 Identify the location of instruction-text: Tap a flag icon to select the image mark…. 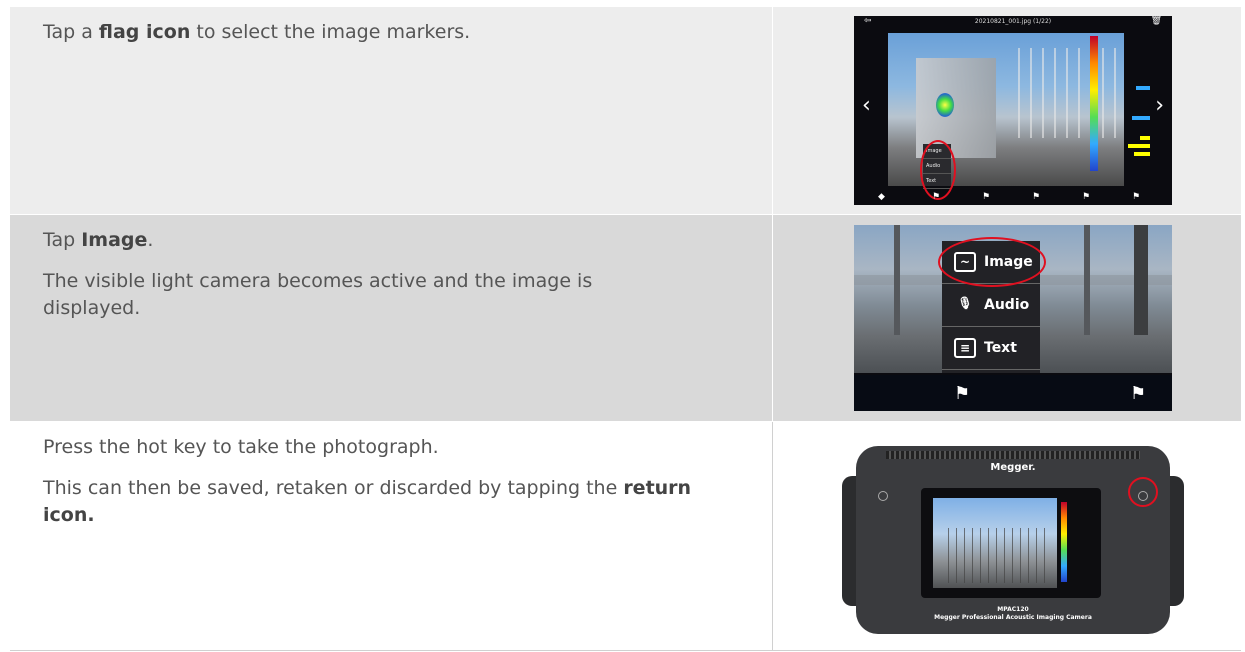
(407, 32).